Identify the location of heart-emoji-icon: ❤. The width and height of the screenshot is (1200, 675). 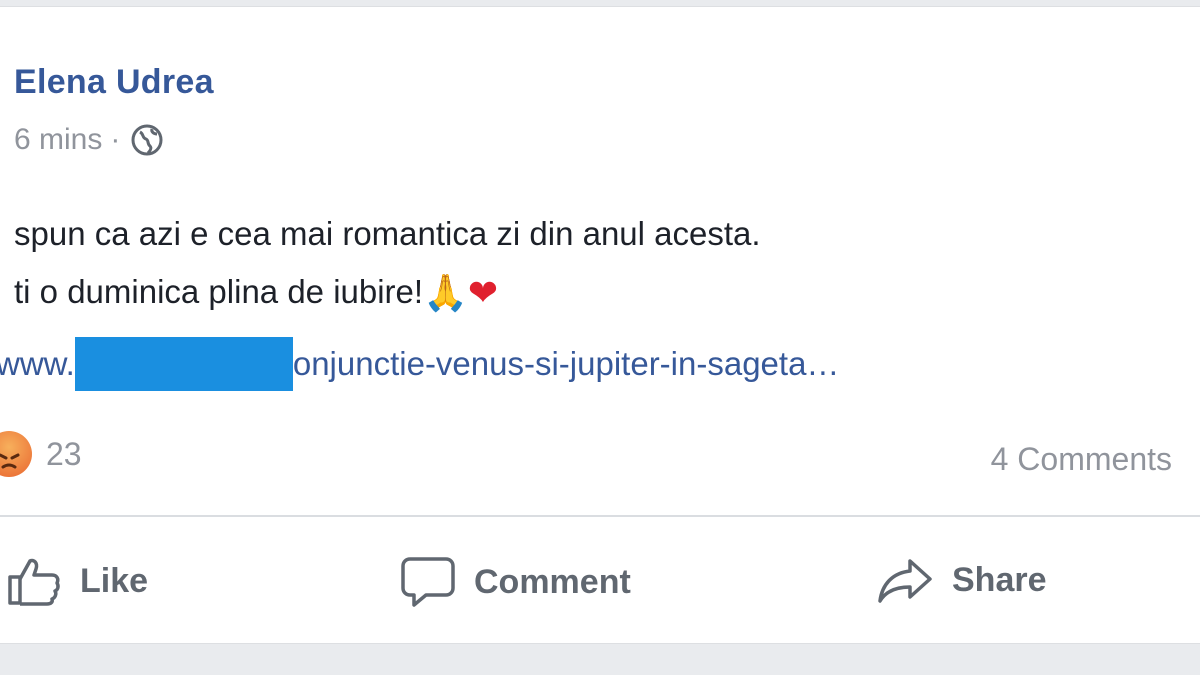
(483, 292).